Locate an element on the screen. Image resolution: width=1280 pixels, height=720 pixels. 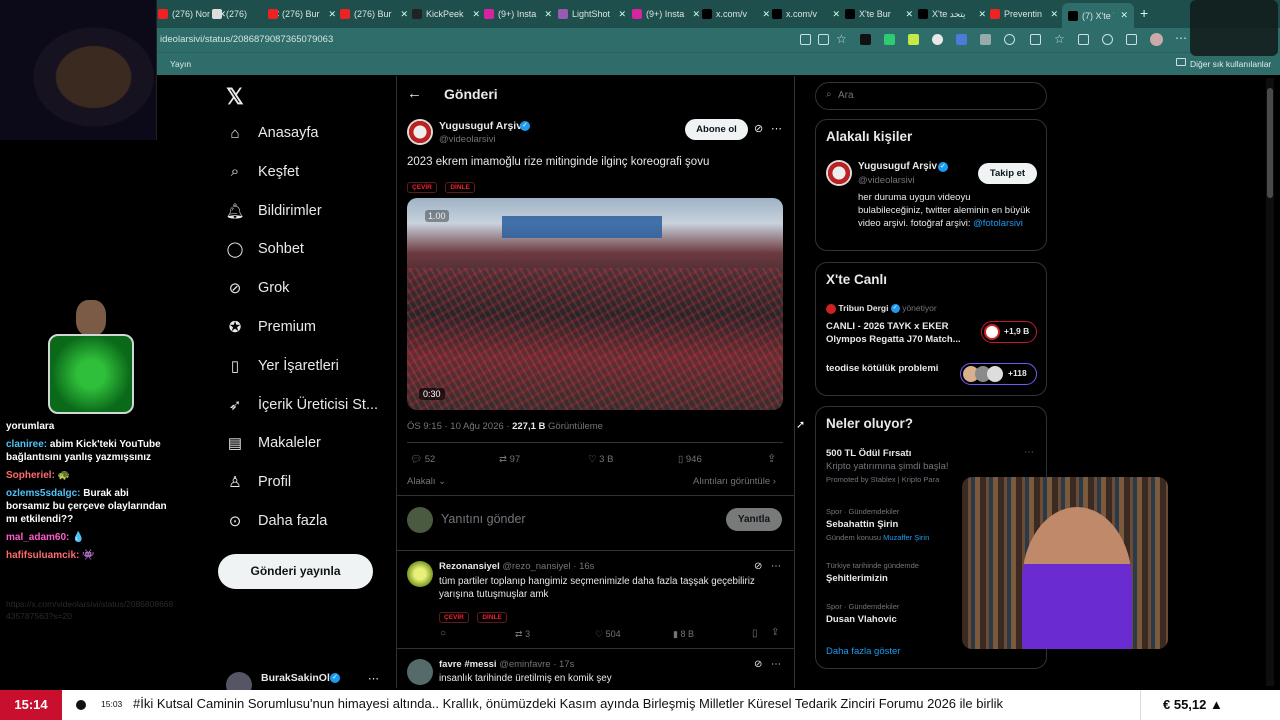
tweet-video: 1.00 0:30 is located at coordinates (595, 304).